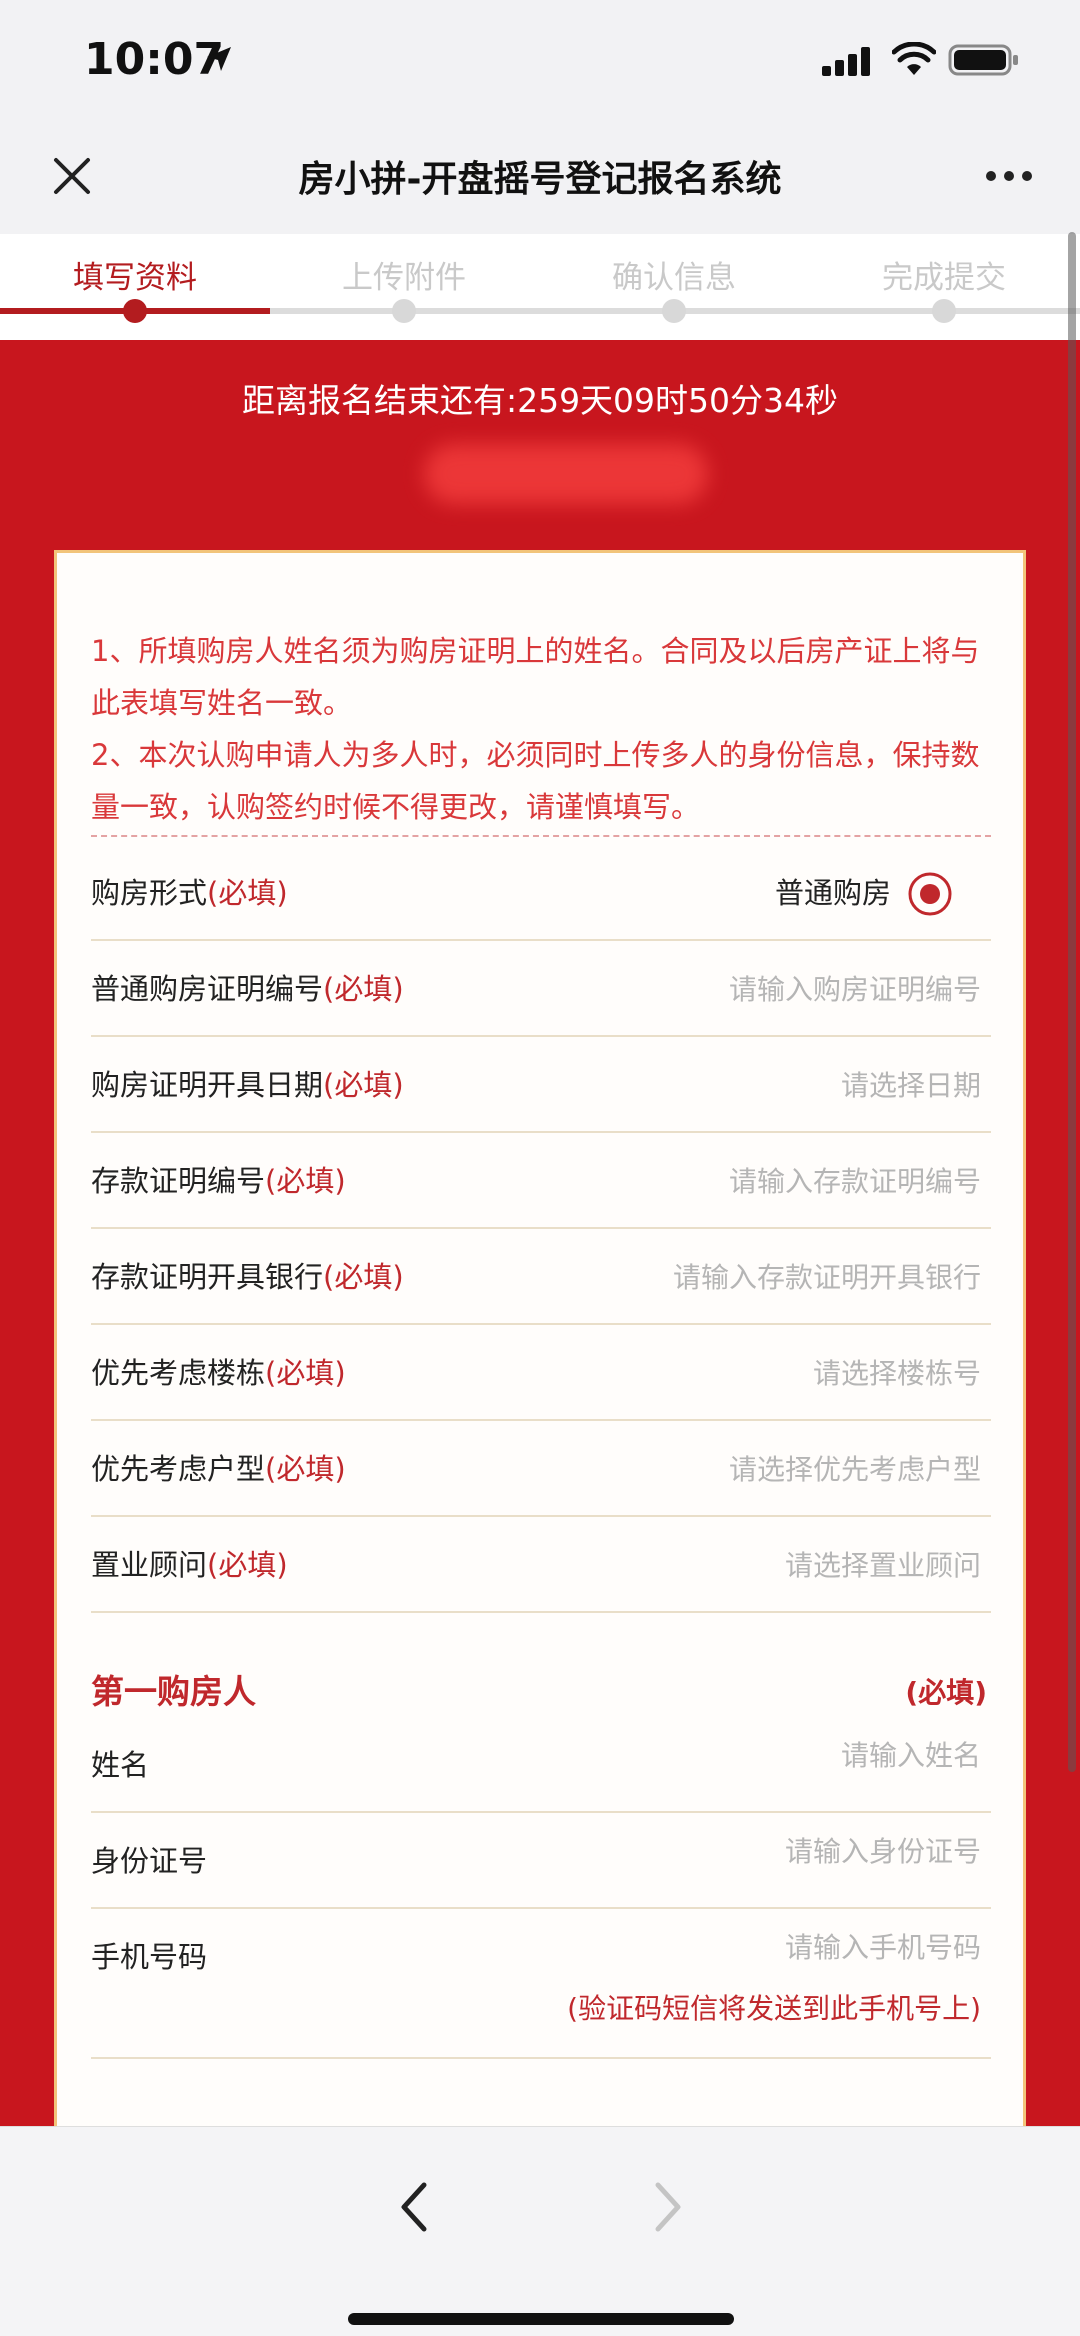 Image resolution: width=1080 pixels, height=2336 pixels. What do you see at coordinates (761, 1469) in the screenshot?
I see `unit-type-select` at bounding box center [761, 1469].